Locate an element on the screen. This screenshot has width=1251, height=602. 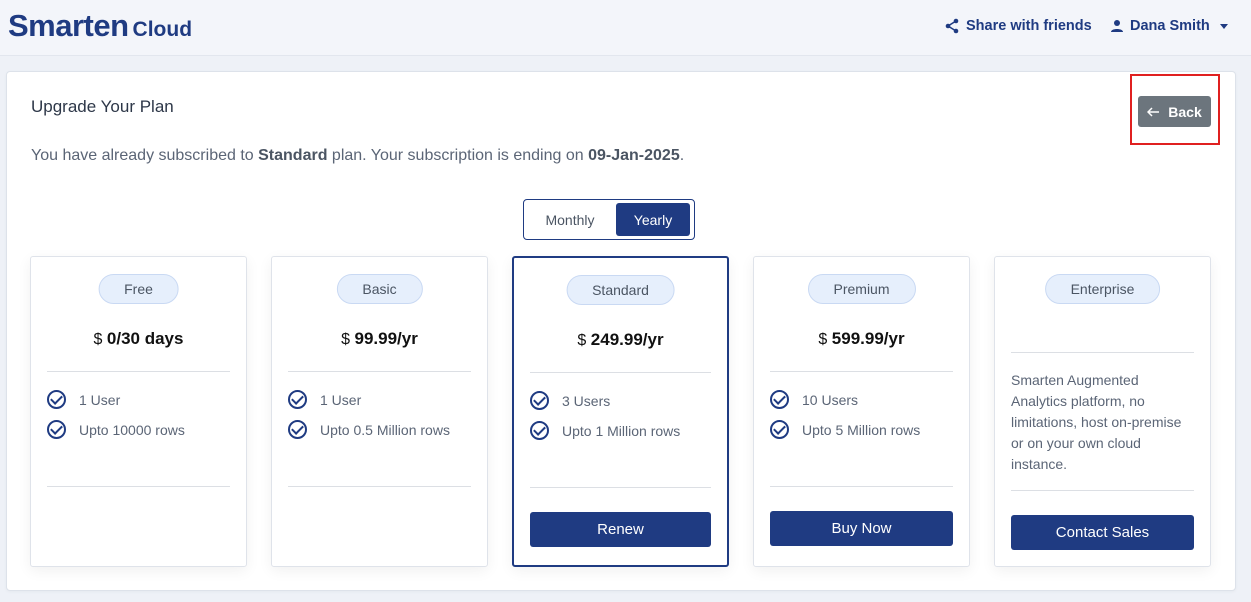
renew-button: Renew is located at coordinates (620, 529).